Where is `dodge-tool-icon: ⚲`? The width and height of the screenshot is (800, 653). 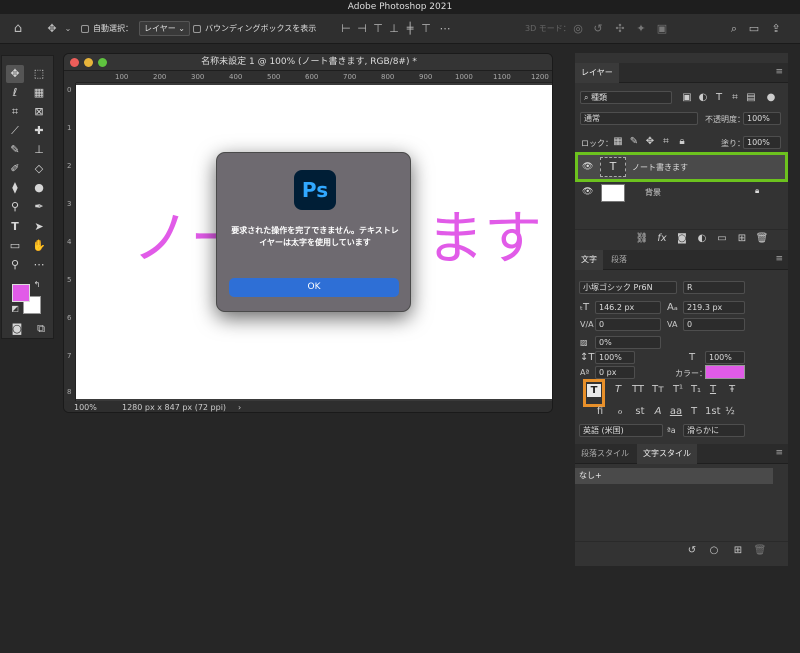 dodge-tool-icon: ⚲ is located at coordinates (15, 207).